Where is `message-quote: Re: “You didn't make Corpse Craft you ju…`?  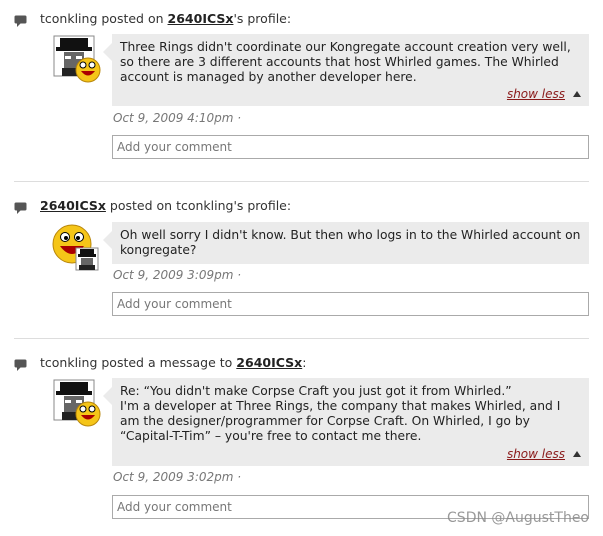
message-quote: Re: “You didn't make Corpse Craft you ju… is located at coordinates (316, 391).